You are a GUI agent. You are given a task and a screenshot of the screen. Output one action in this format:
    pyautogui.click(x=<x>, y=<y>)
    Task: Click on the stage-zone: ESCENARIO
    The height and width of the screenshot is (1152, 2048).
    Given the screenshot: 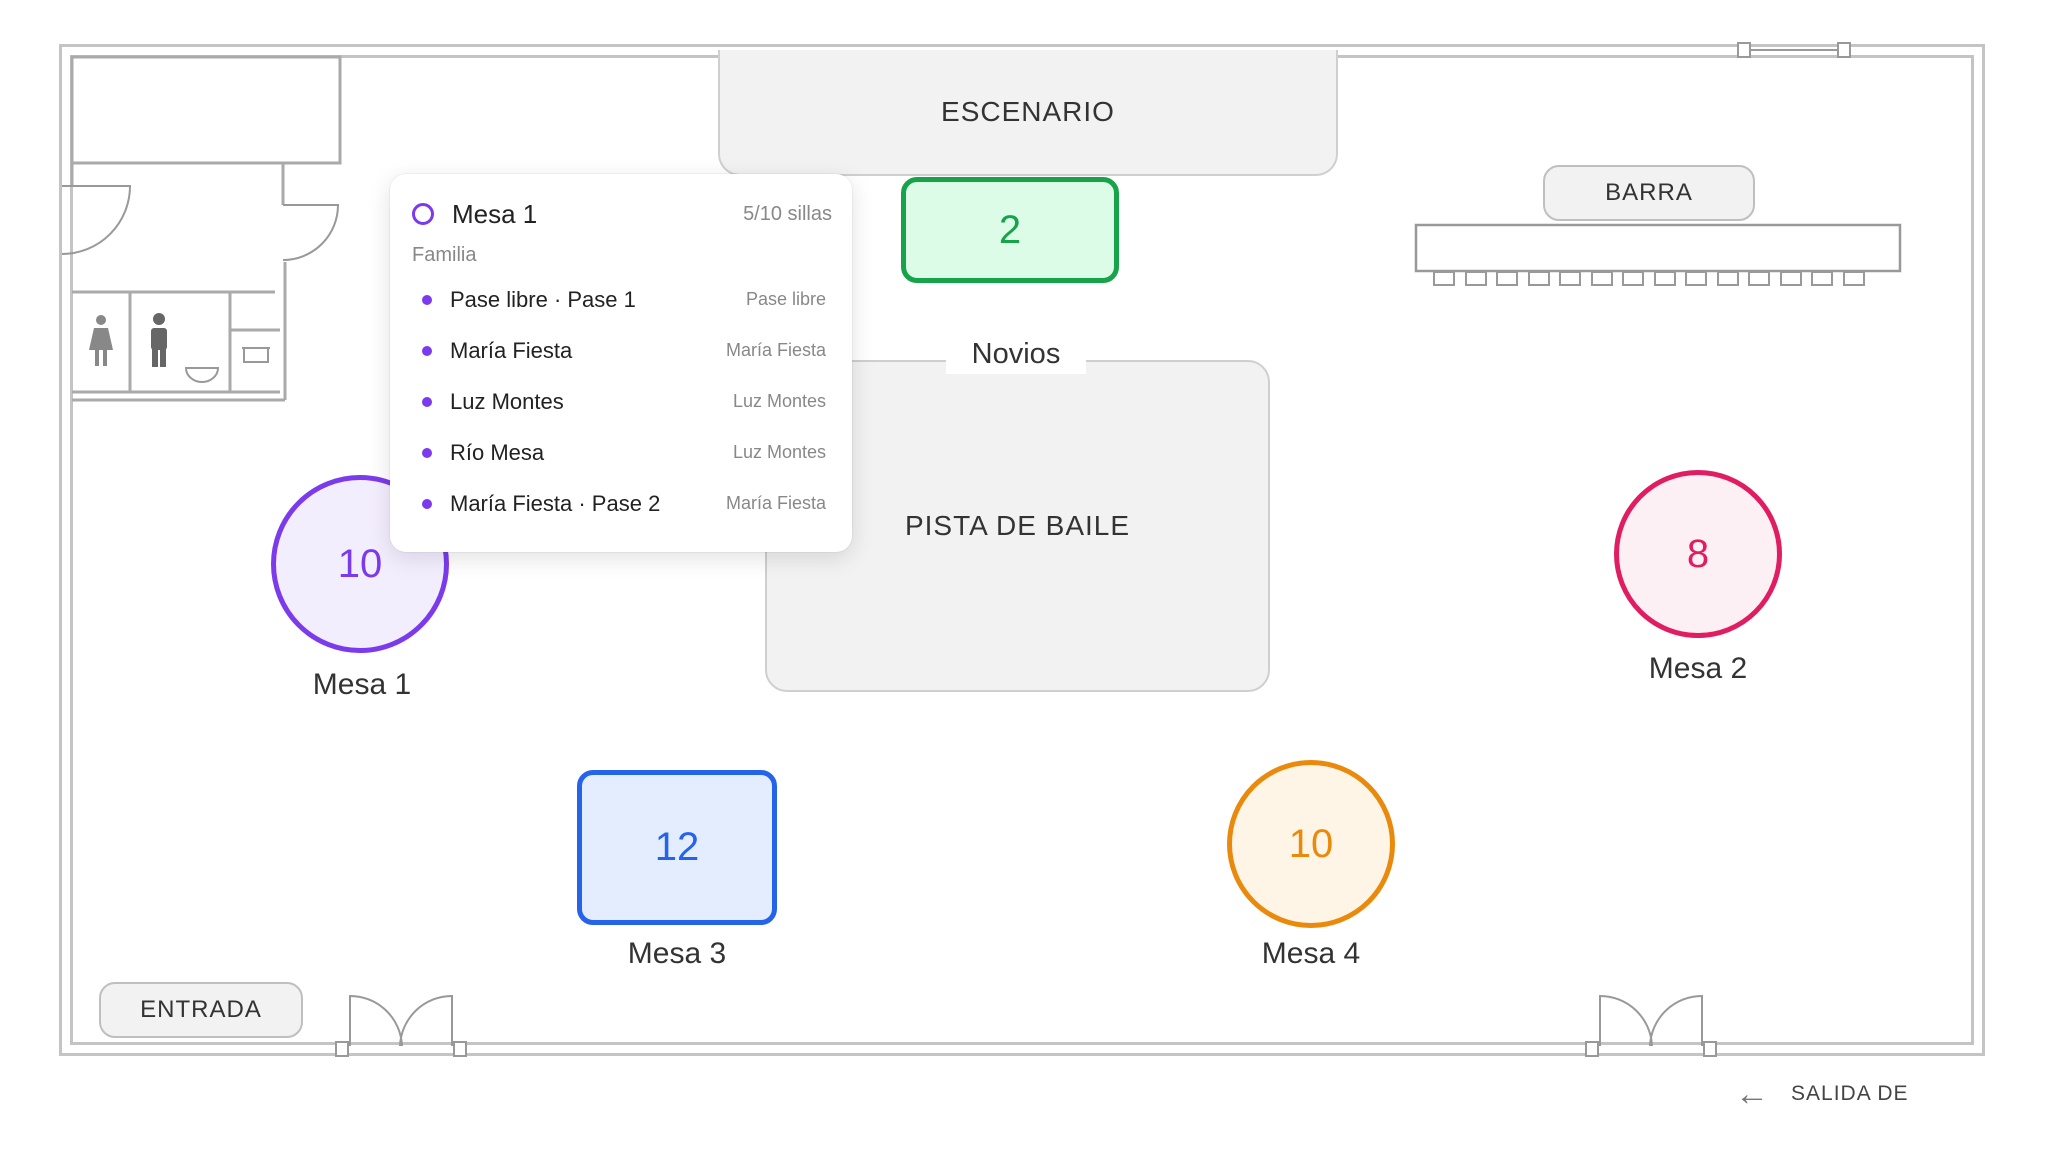 What is the action you would take?
    pyautogui.click(x=1028, y=113)
    